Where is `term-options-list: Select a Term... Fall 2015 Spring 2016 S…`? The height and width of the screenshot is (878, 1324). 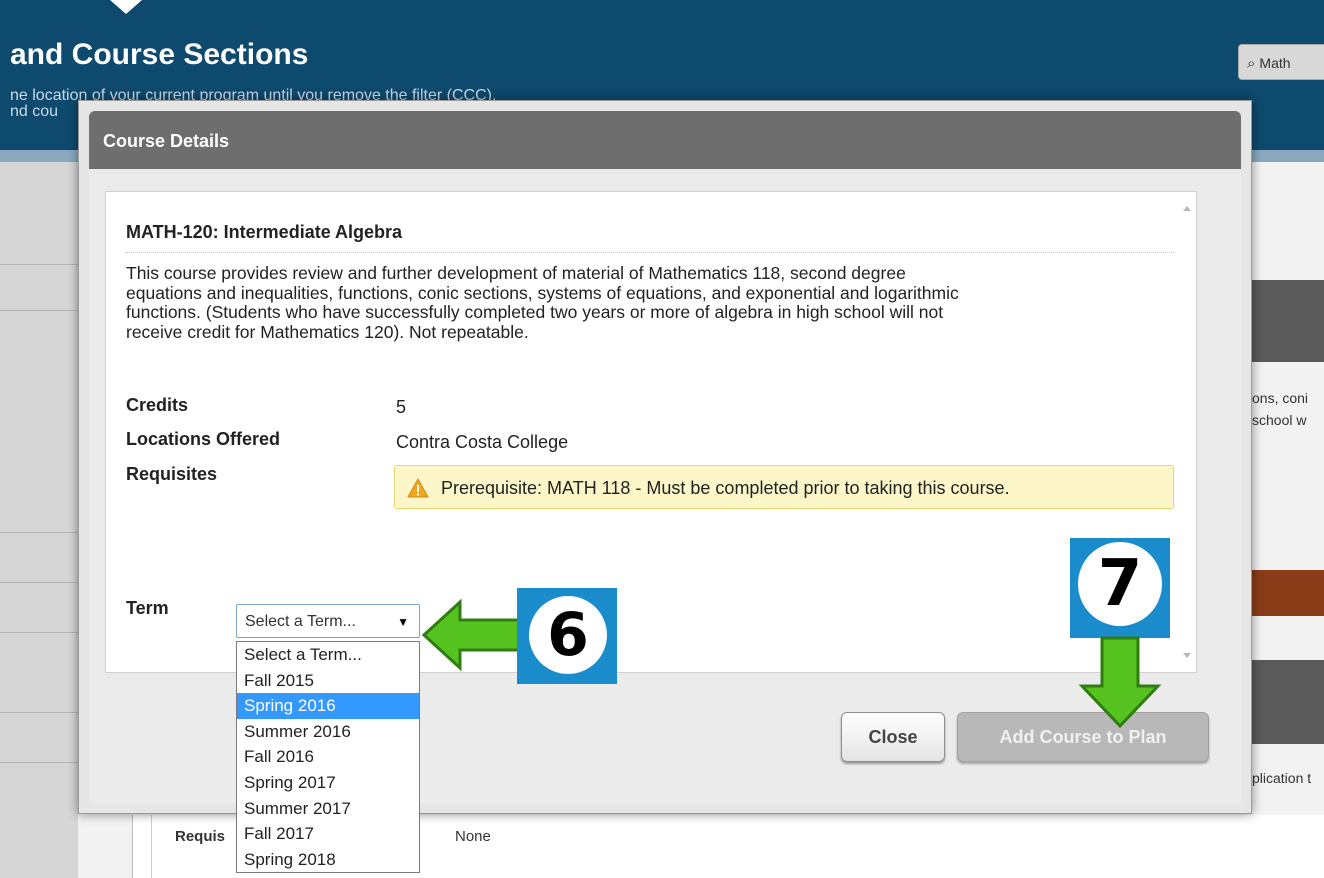
term-options-list: Select a Term... Fall 2015 Spring 2016 S… is located at coordinates (328, 757).